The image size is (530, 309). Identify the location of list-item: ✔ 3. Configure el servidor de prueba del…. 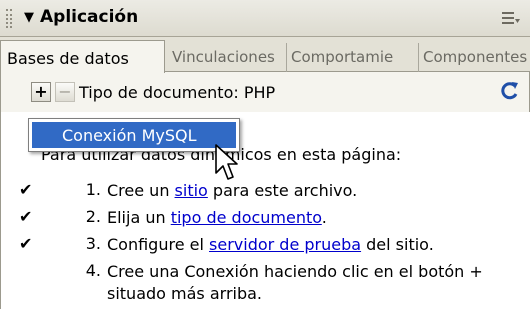
(261, 247).